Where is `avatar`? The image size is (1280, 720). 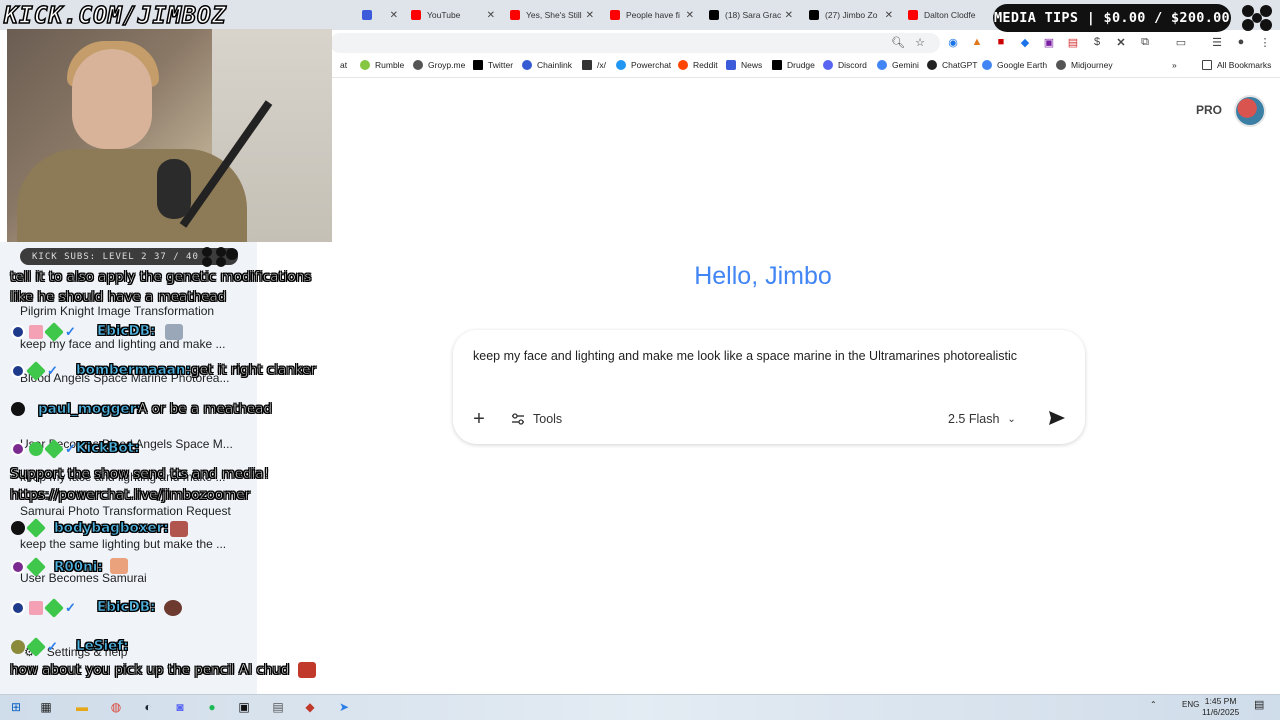
avatar is located at coordinates (1250, 111).